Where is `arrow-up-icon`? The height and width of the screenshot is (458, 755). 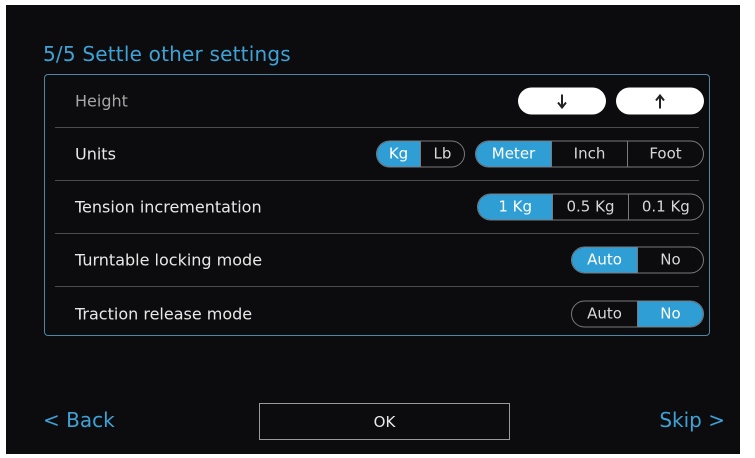
arrow-up-icon is located at coordinates (660, 100).